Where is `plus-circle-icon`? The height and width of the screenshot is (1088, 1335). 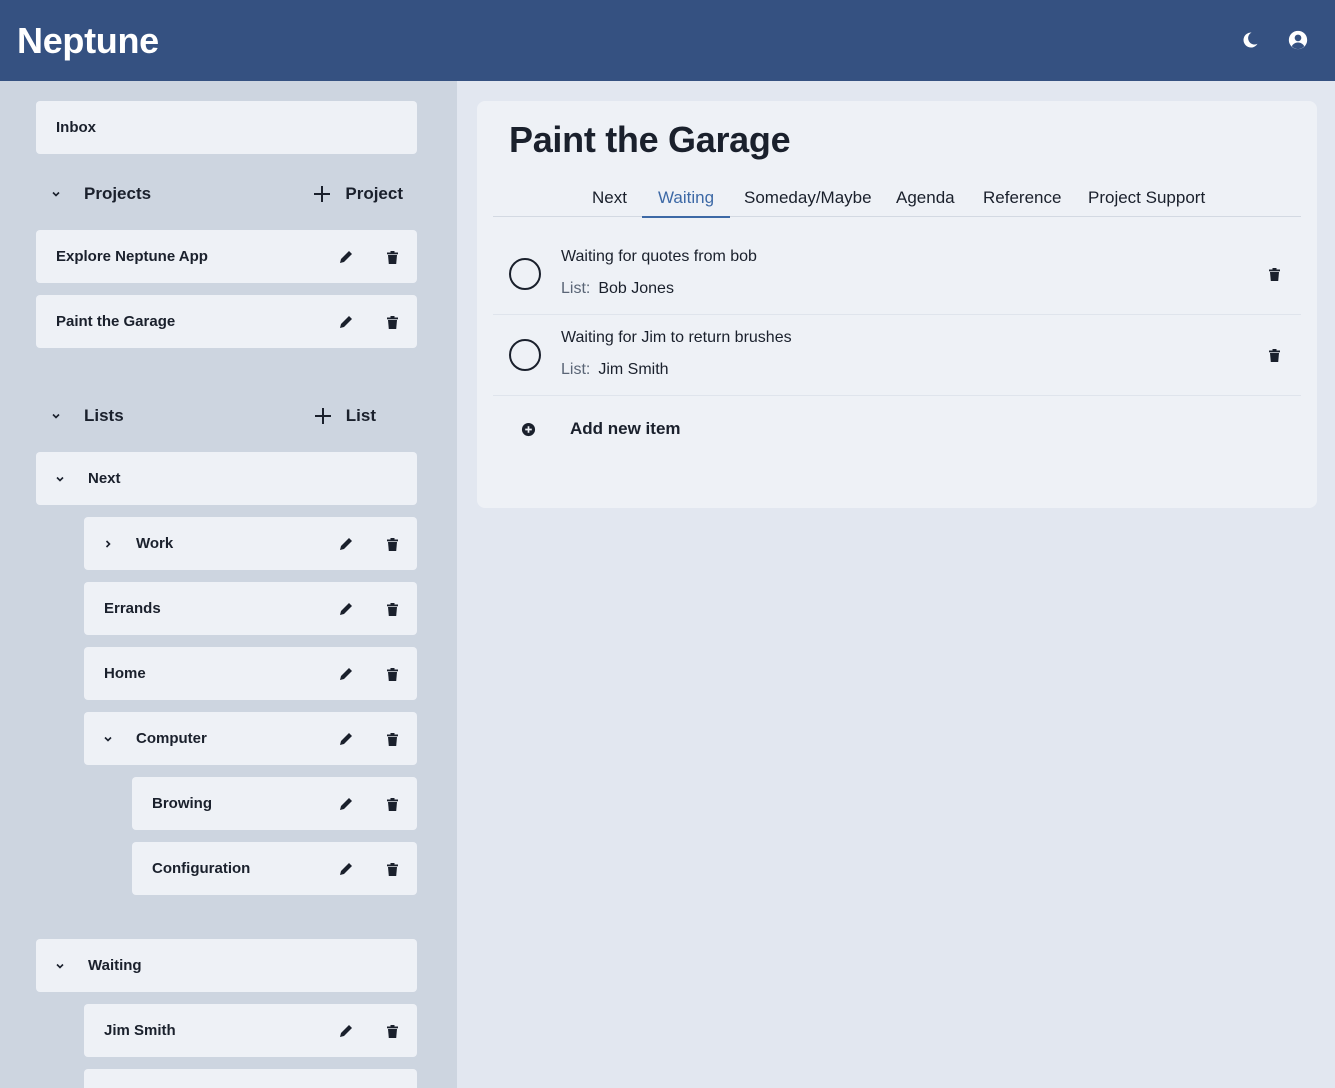
plus-circle-icon is located at coordinates (528, 429).